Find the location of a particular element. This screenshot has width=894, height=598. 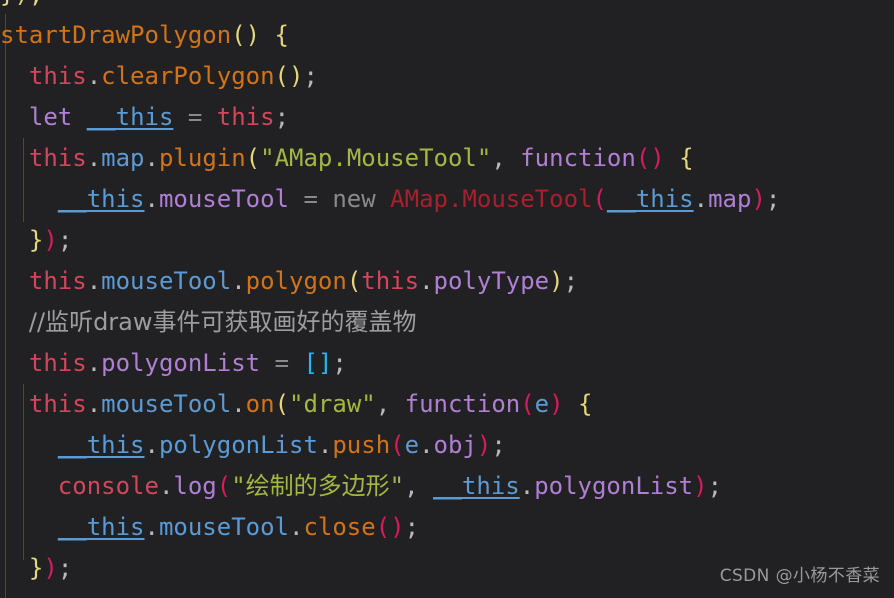

code-line: startDrawPolygon() { is located at coordinates (447, 35).